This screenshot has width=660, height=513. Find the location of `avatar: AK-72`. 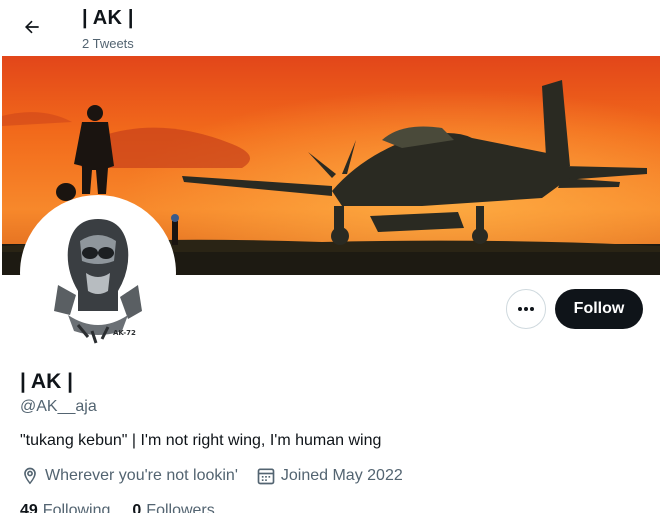

avatar: AK-72 is located at coordinates (98, 273).